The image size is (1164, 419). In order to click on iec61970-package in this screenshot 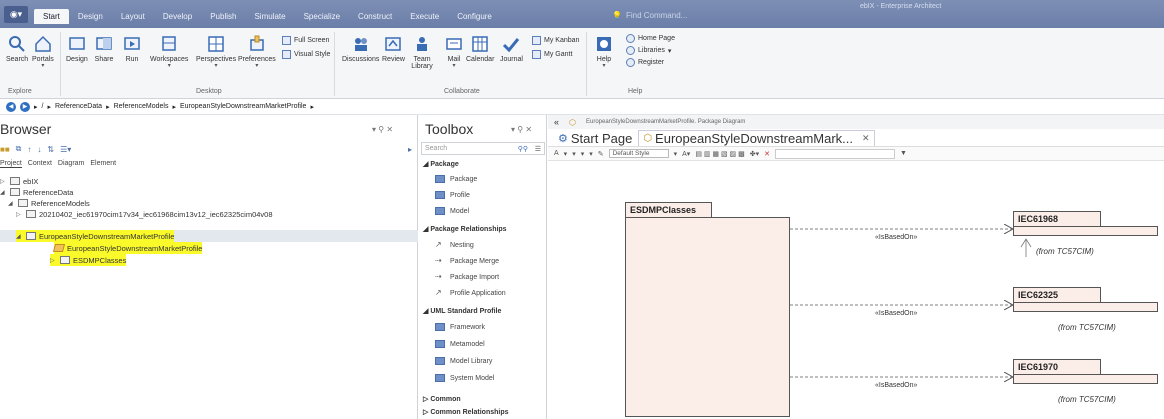, I will do `click(1085, 379)`.